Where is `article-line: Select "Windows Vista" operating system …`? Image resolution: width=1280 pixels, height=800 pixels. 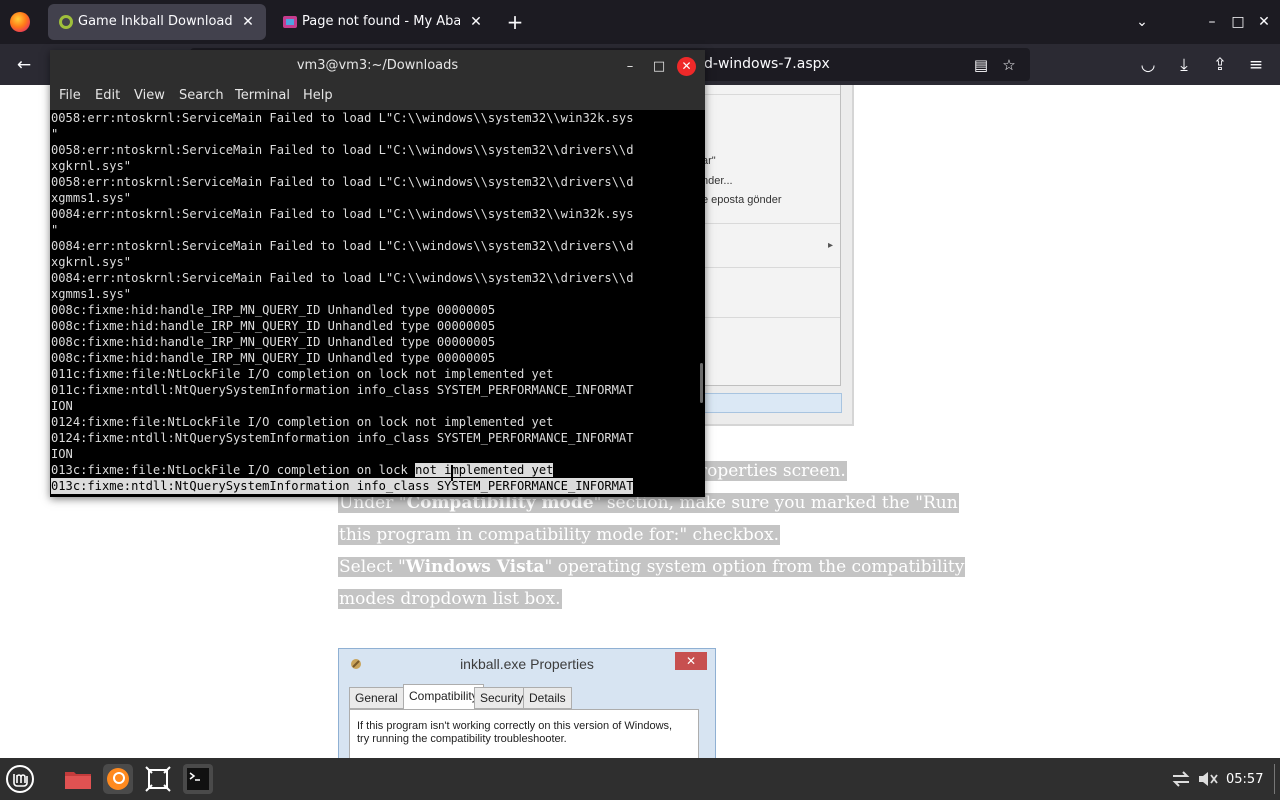
article-line: Select "Windows Vista" operating system … is located at coordinates (652, 567).